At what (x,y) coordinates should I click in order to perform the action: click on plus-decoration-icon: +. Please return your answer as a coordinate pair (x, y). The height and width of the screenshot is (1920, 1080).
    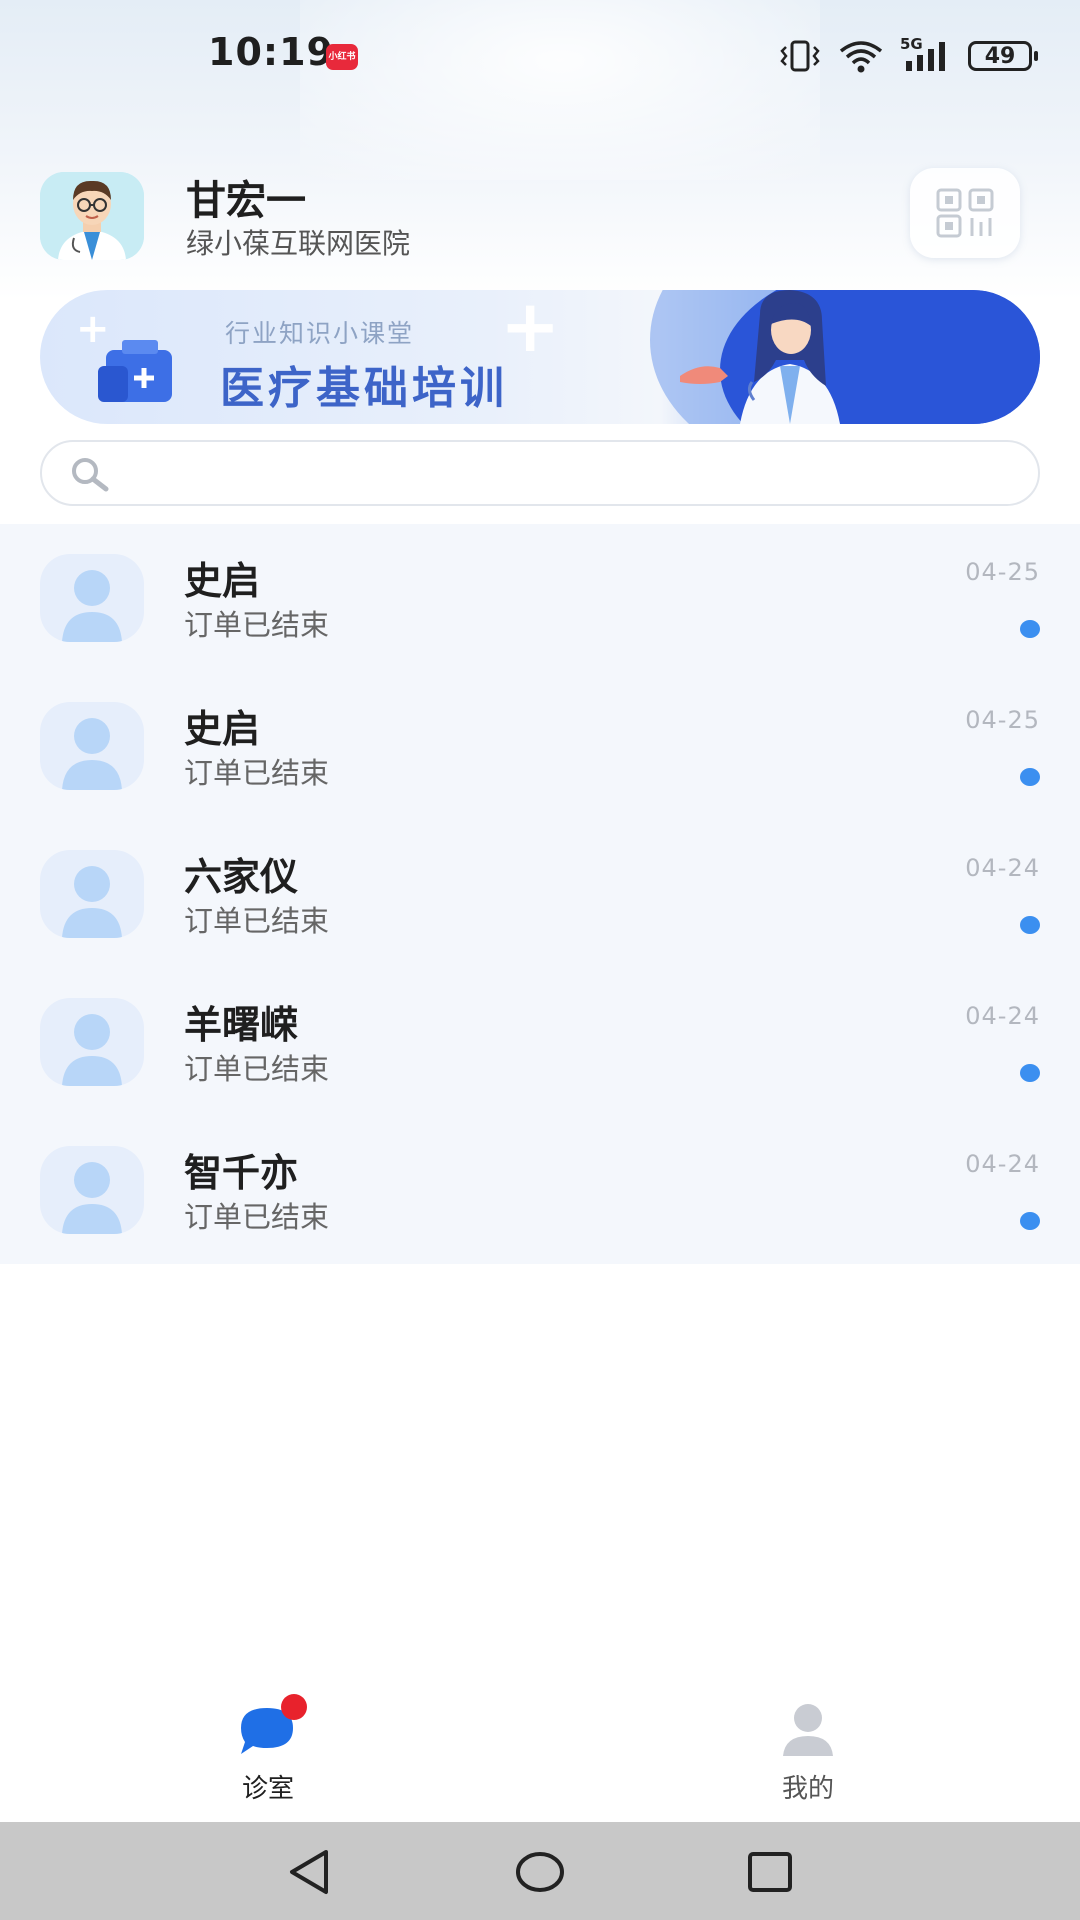
    Looking at the image, I should click on (530, 329).